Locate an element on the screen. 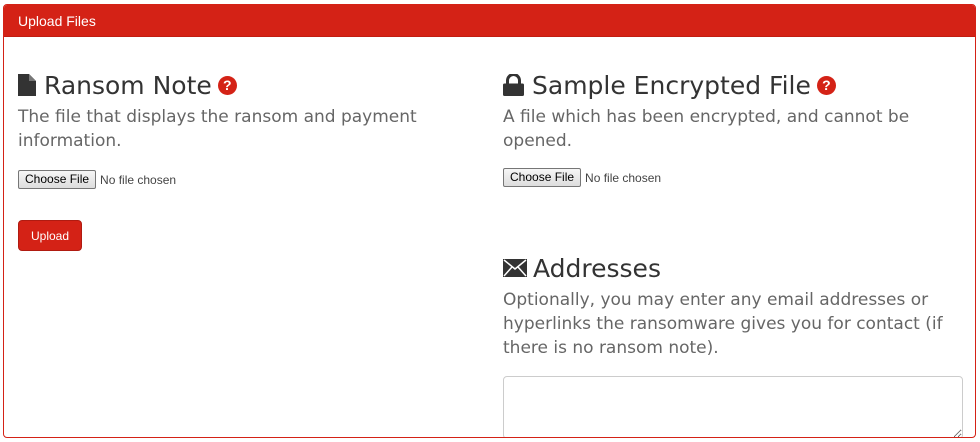  sample-file-input: Choose File No file chosen is located at coordinates (734, 177).